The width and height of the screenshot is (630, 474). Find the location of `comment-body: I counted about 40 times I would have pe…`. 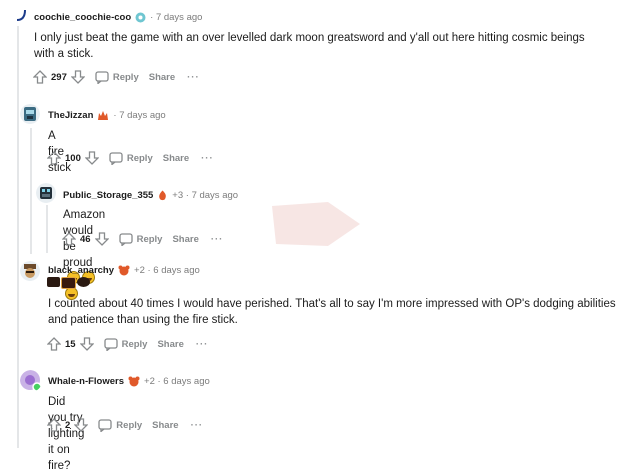

comment-body: I counted about 40 times I would have pe… is located at coordinates (332, 312).